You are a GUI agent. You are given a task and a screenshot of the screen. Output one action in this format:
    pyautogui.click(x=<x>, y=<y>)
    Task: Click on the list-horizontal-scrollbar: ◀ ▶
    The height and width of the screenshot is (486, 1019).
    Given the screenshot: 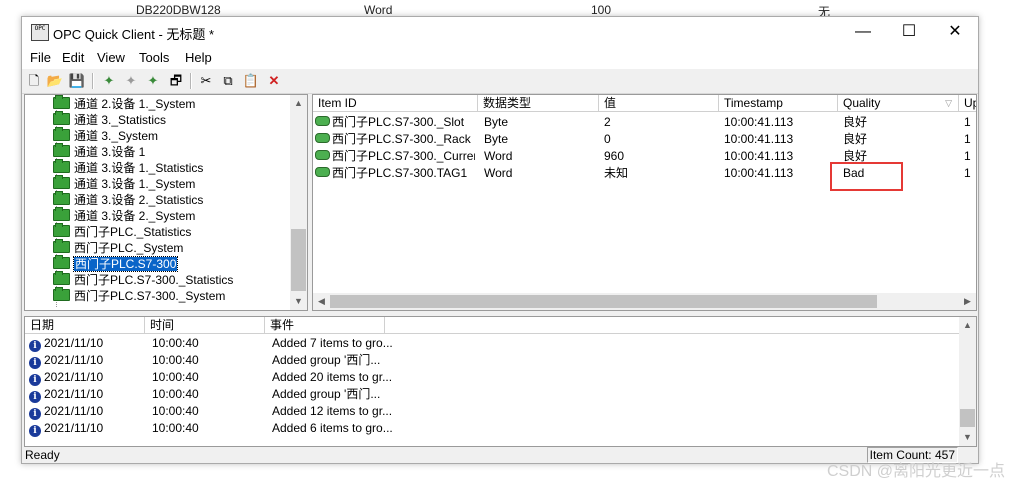 What is the action you would take?
    pyautogui.click(x=644, y=301)
    